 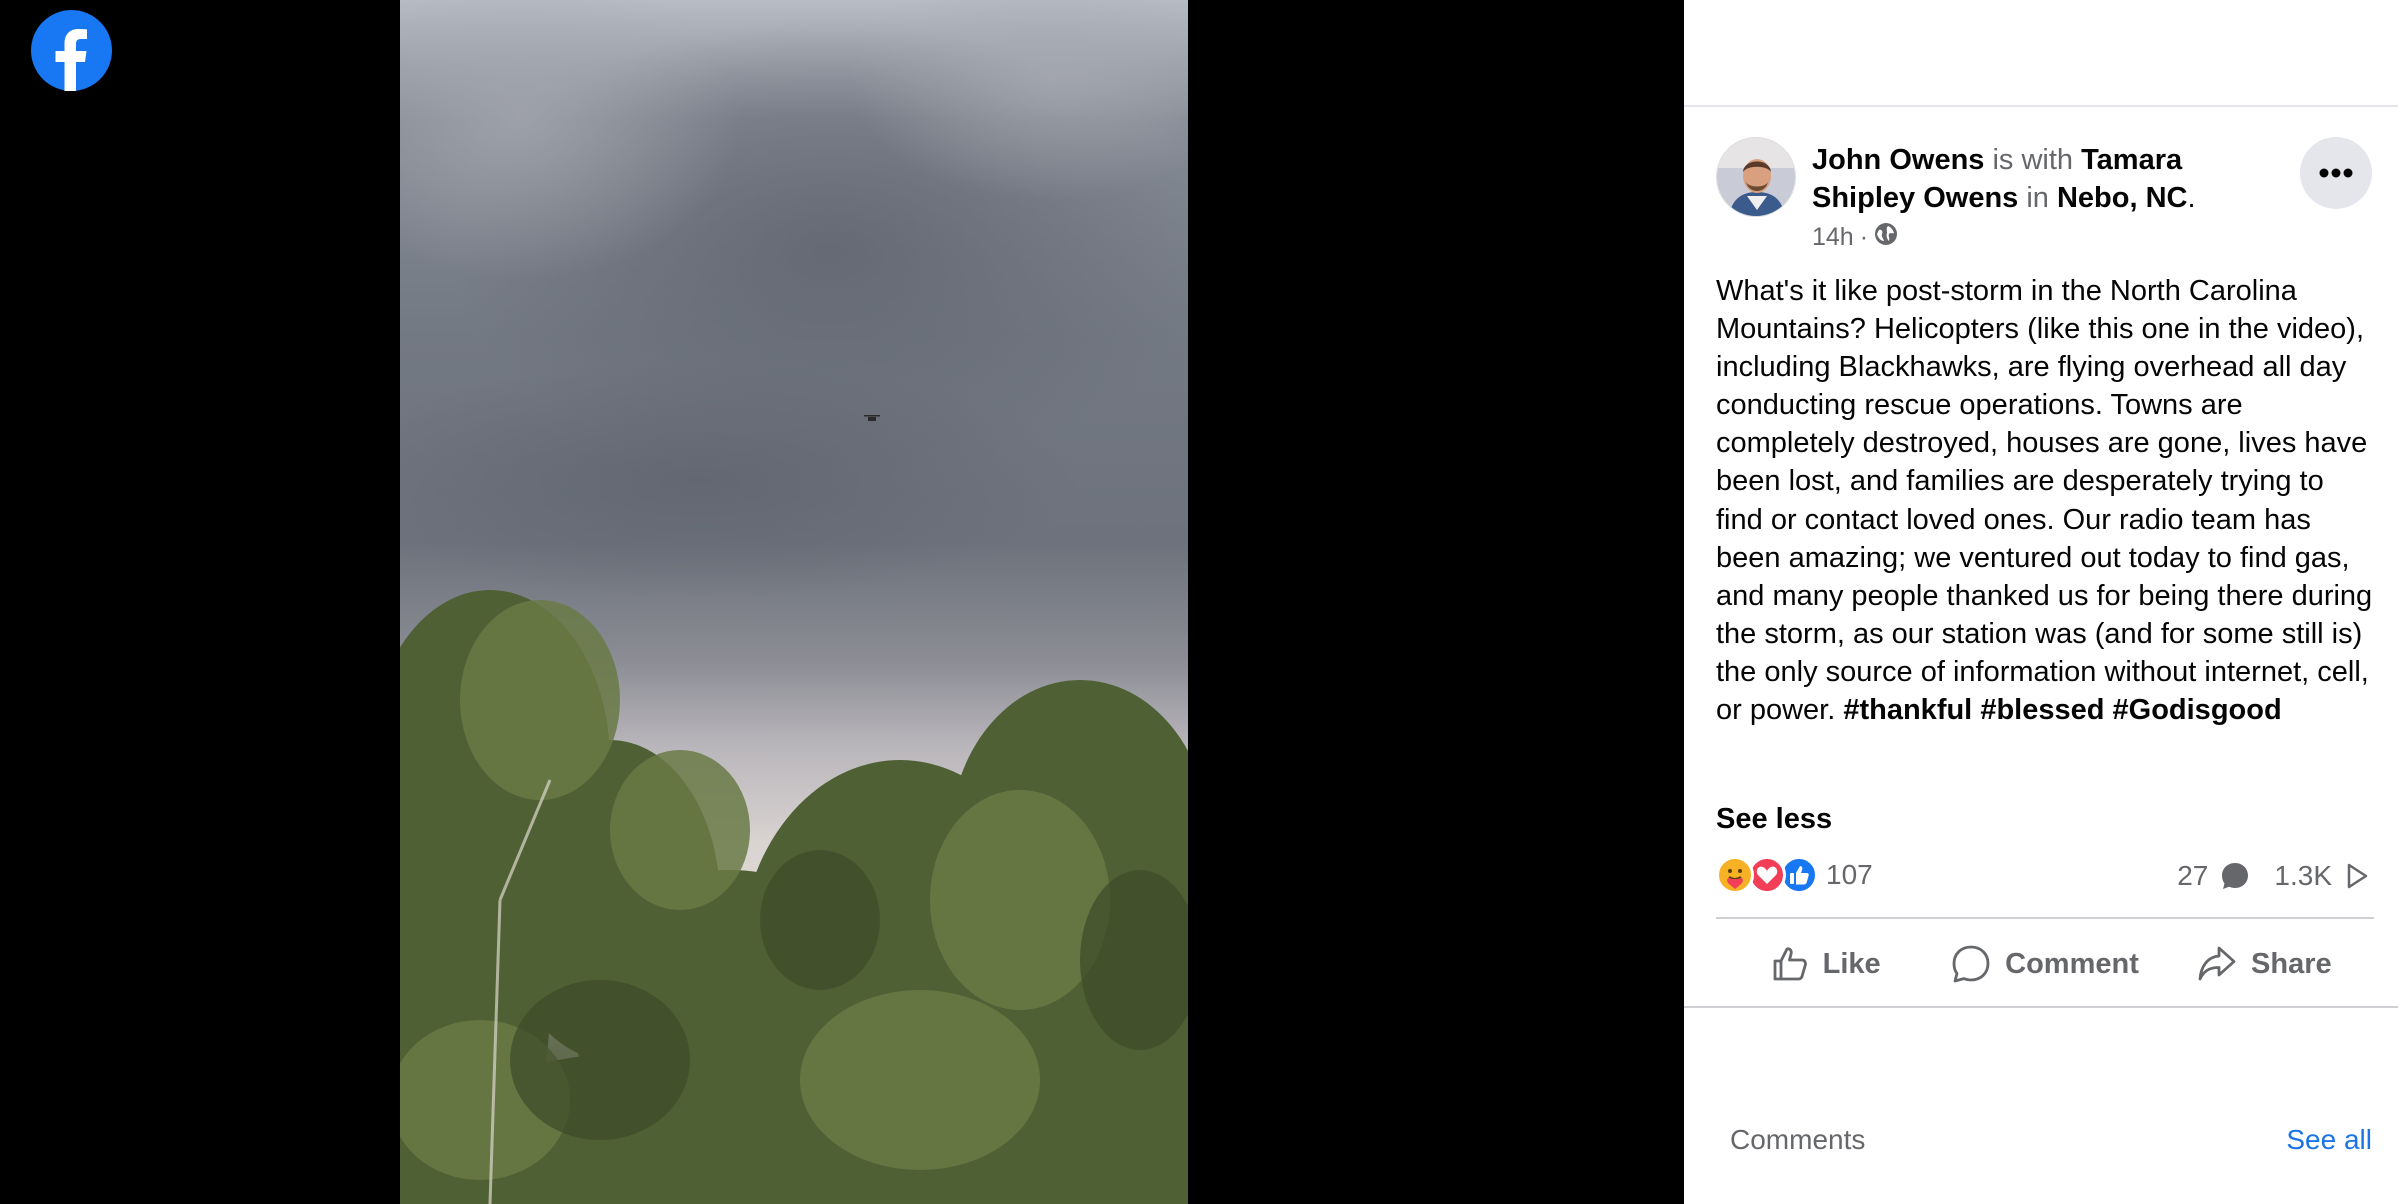 I want to click on comment-icon, so click(x=1971, y=964).